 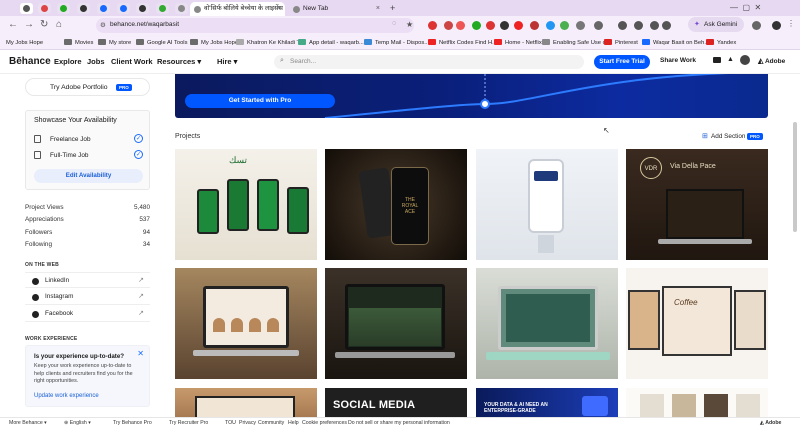 I want to click on window-controls: — ▢ ✕, so click(x=745, y=7).